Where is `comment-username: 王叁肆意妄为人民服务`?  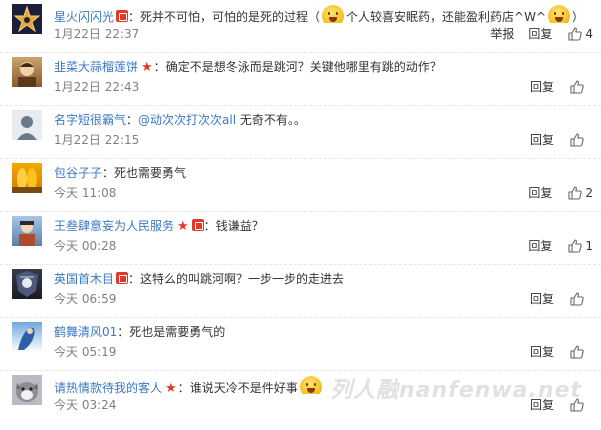 comment-username: 王叁肆意妄为人民服务 is located at coordinates (114, 226).